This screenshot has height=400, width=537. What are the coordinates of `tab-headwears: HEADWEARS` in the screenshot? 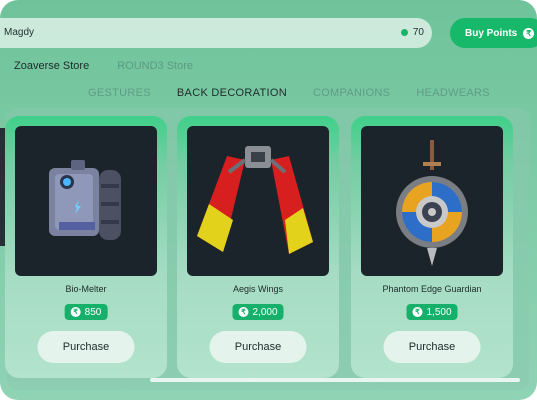 It's located at (453, 93).